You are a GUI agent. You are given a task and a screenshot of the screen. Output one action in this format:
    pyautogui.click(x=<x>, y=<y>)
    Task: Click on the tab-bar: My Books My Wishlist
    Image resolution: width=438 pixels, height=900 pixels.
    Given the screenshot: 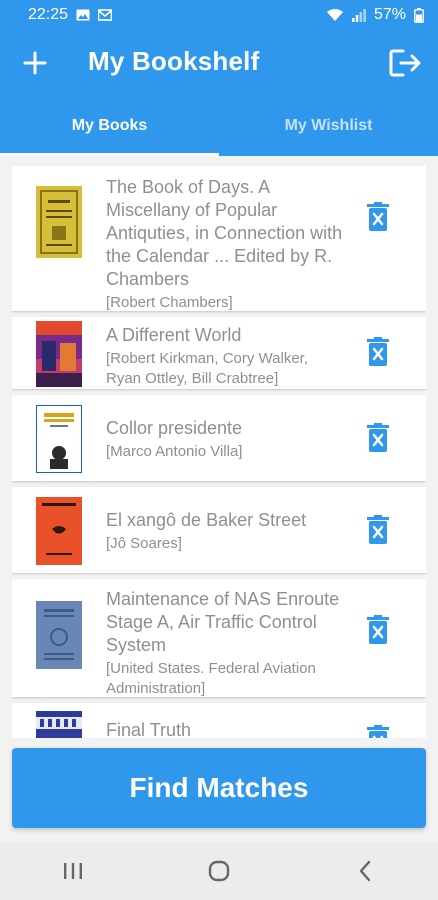 What is the action you would take?
    pyautogui.click(x=219, y=126)
    